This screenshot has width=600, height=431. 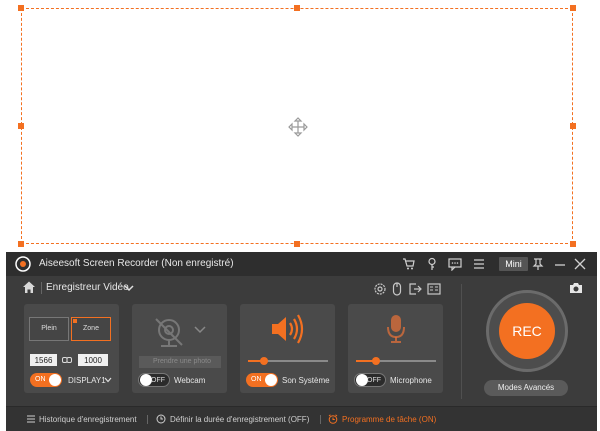 I want to click on nav-bar: Enregistreur Vidéo, so click(x=231, y=288).